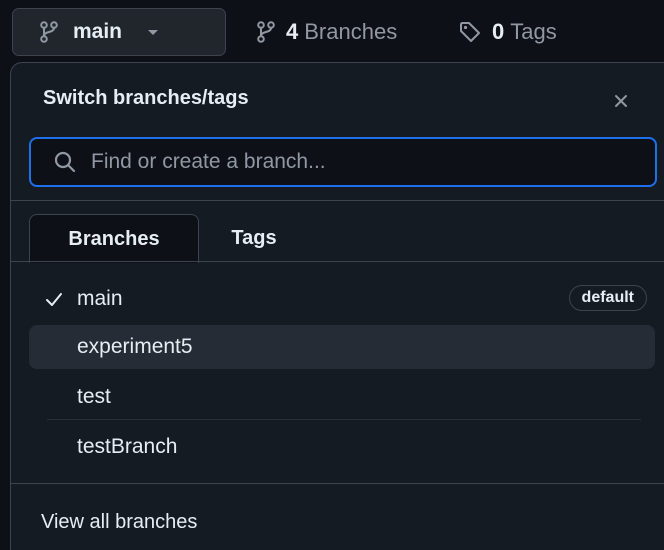 This screenshot has width=664, height=550. What do you see at coordinates (361, 162) in the screenshot?
I see `branch-search-input` at bounding box center [361, 162].